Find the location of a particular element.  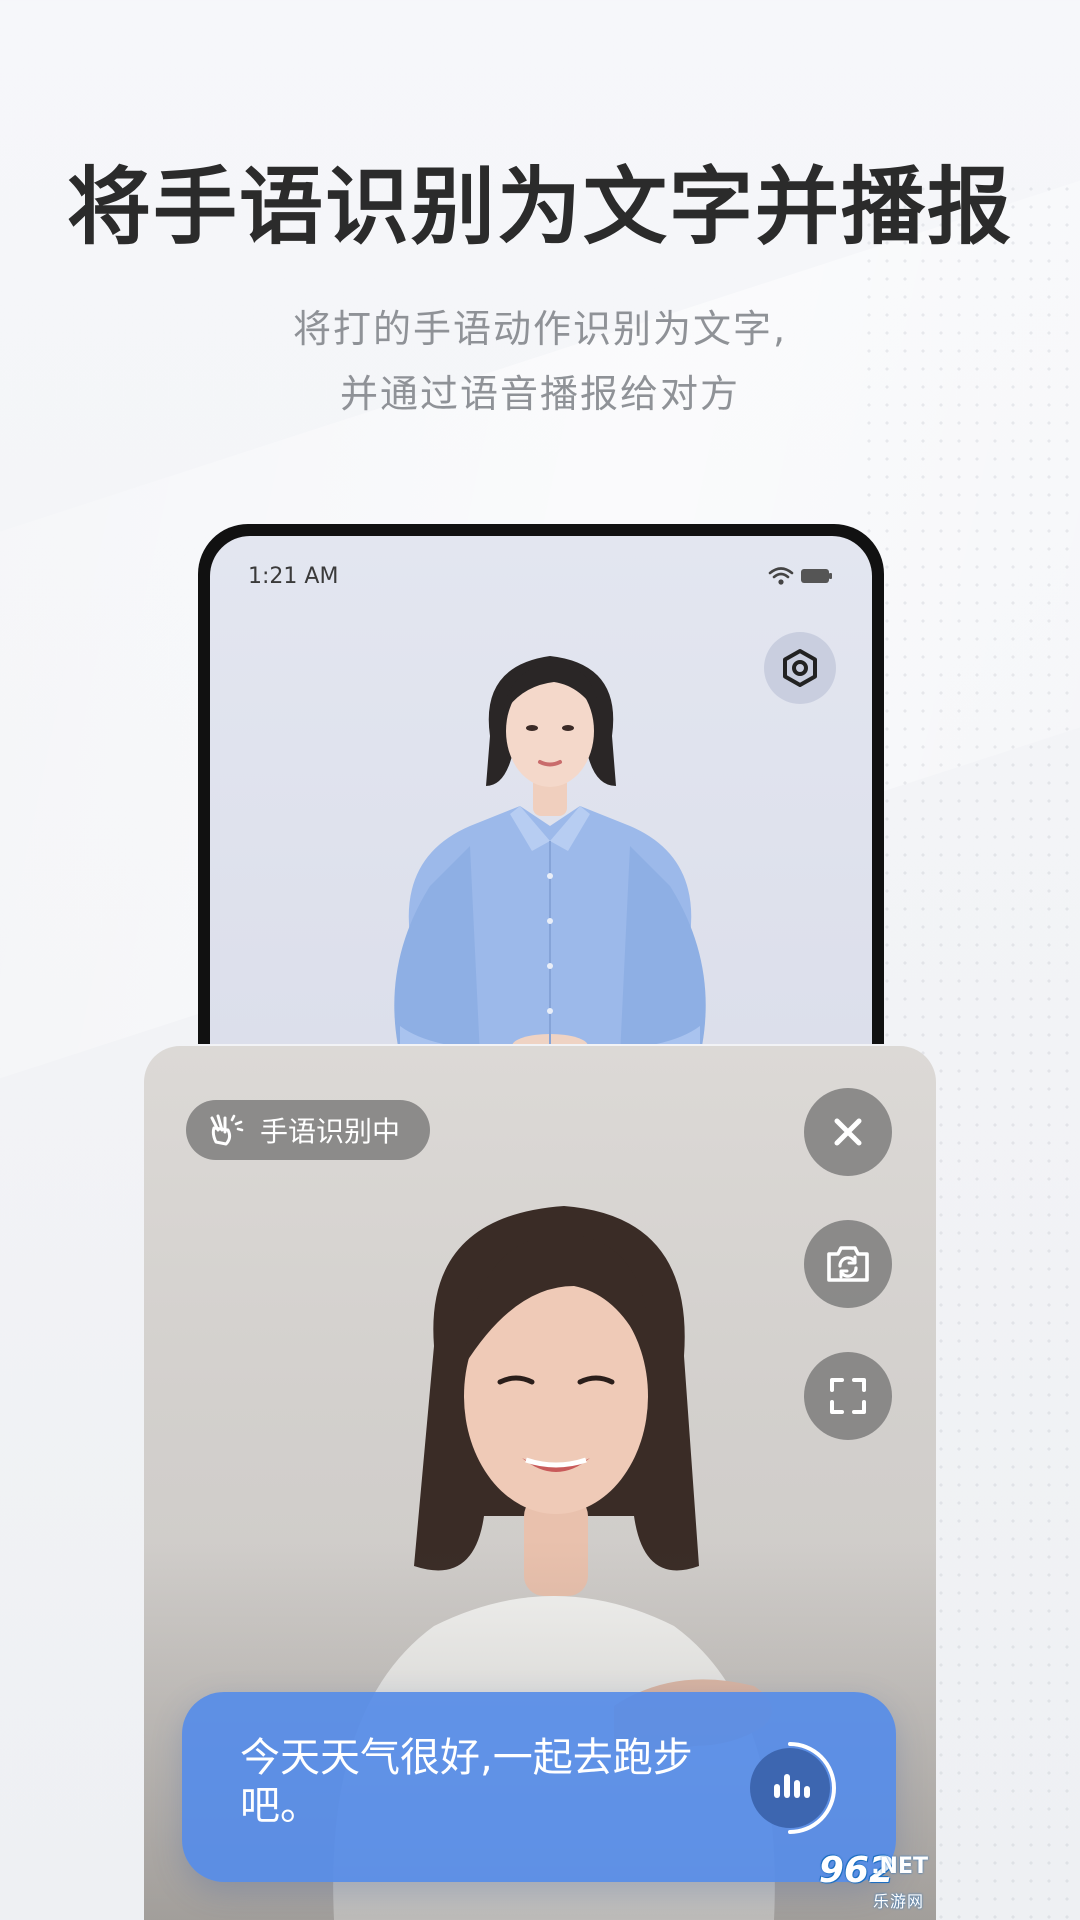

fullscreen-button is located at coordinates (848, 1396).